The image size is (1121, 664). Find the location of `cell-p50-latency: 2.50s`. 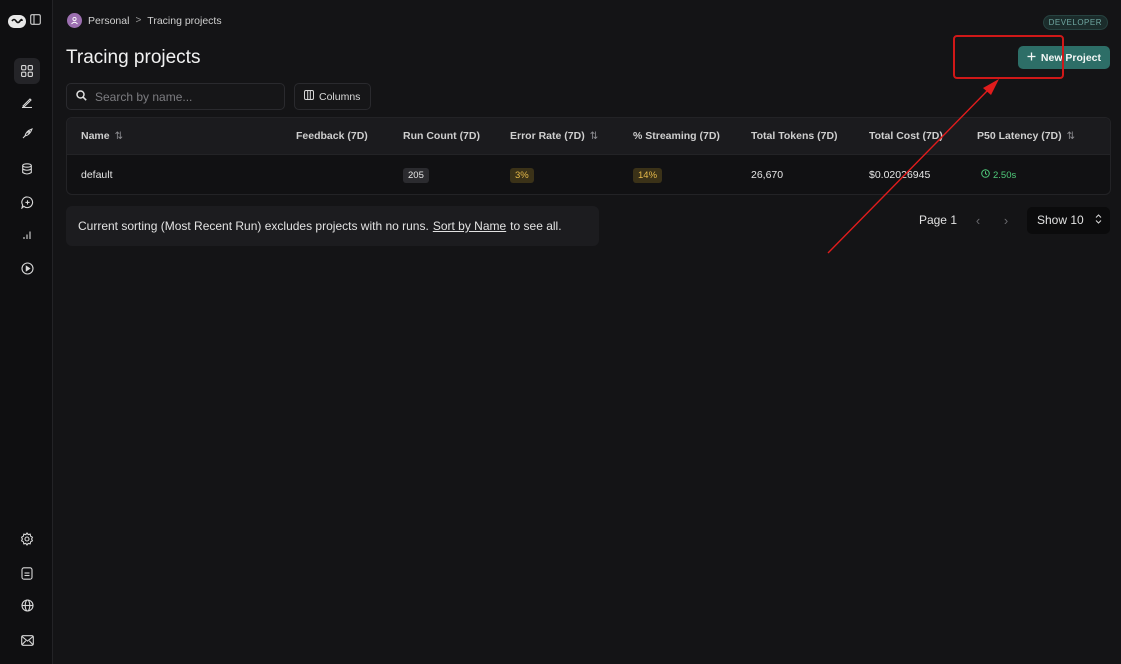

cell-p50-latency: 2.50s is located at coordinates (998, 174).